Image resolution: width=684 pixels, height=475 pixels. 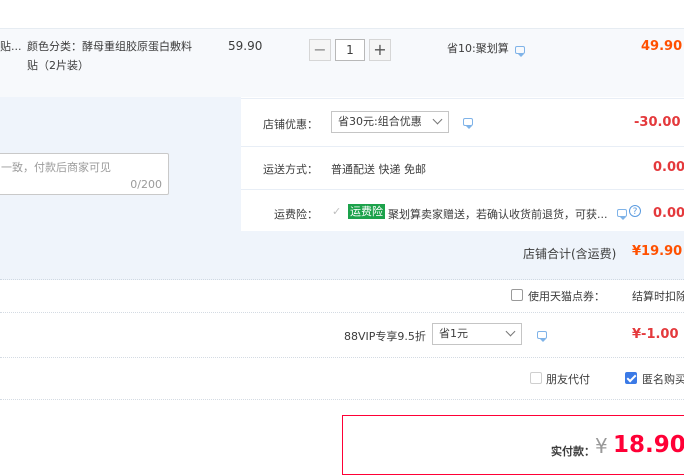 I want to click on friend-pay-checkbox, so click(x=536, y=378).